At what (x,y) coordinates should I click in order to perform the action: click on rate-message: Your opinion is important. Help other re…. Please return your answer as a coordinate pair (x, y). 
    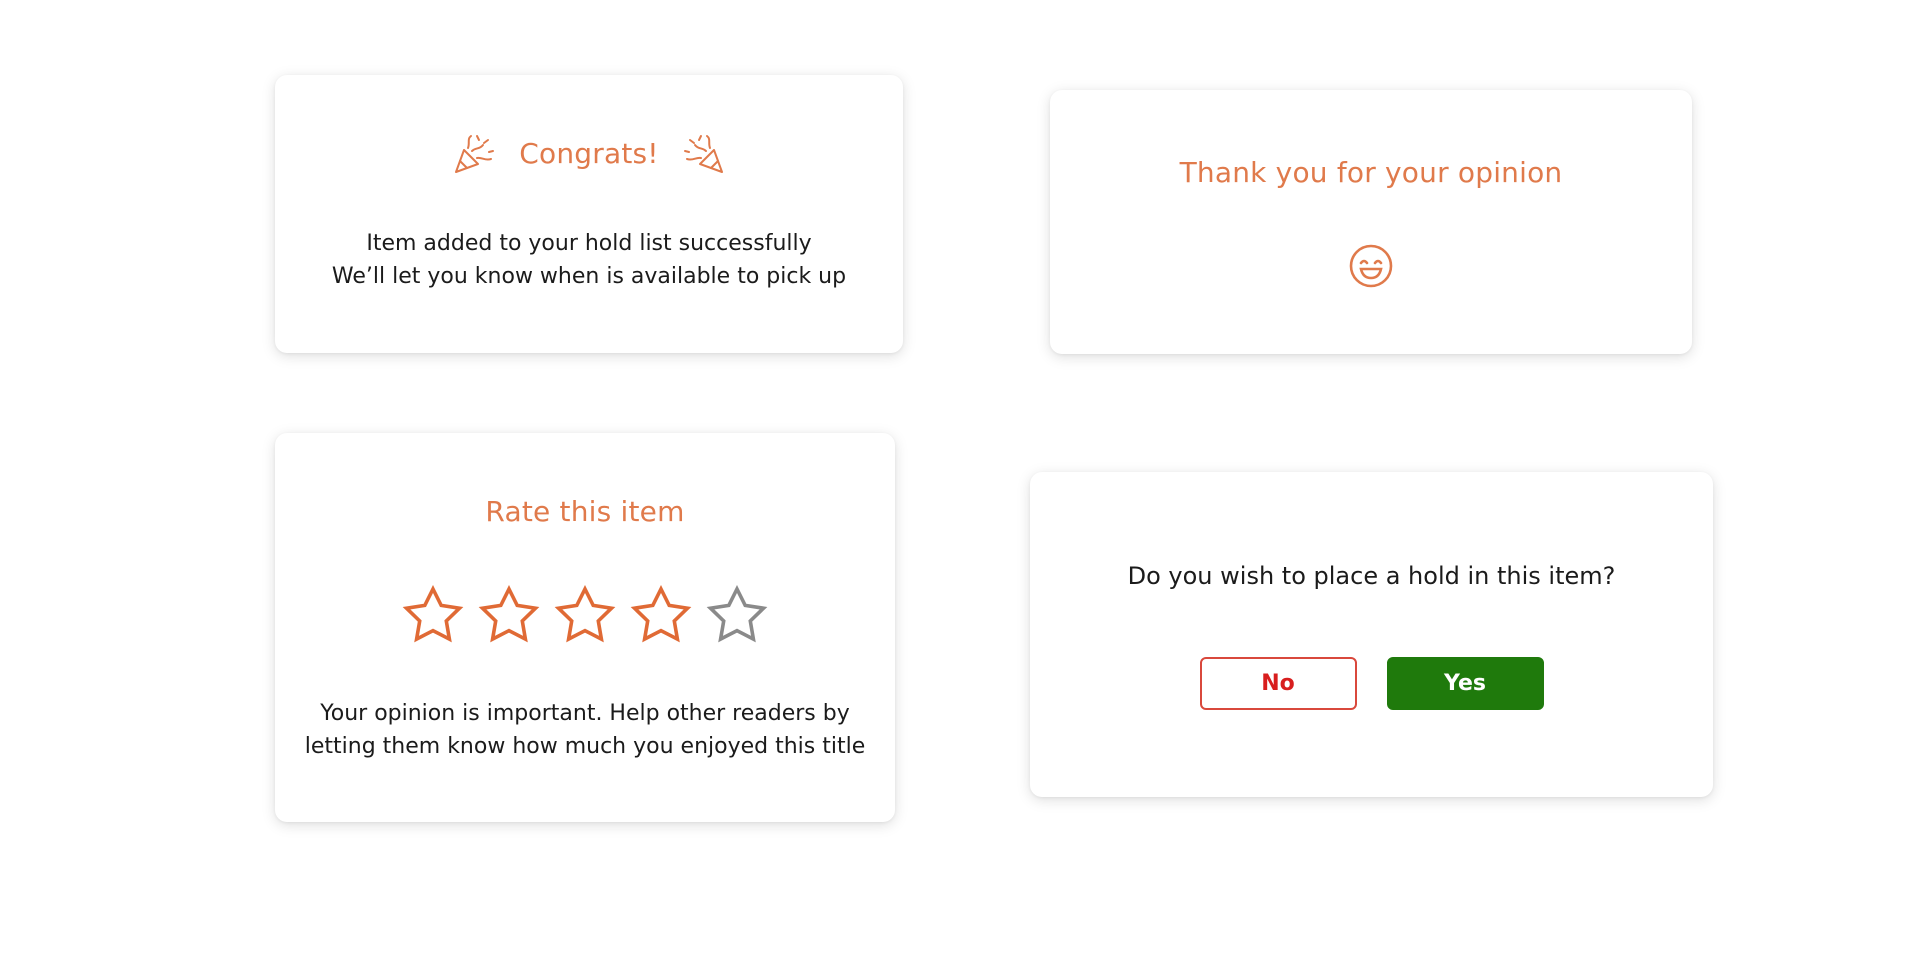
    Looking at the image, I should click on (585, 730).